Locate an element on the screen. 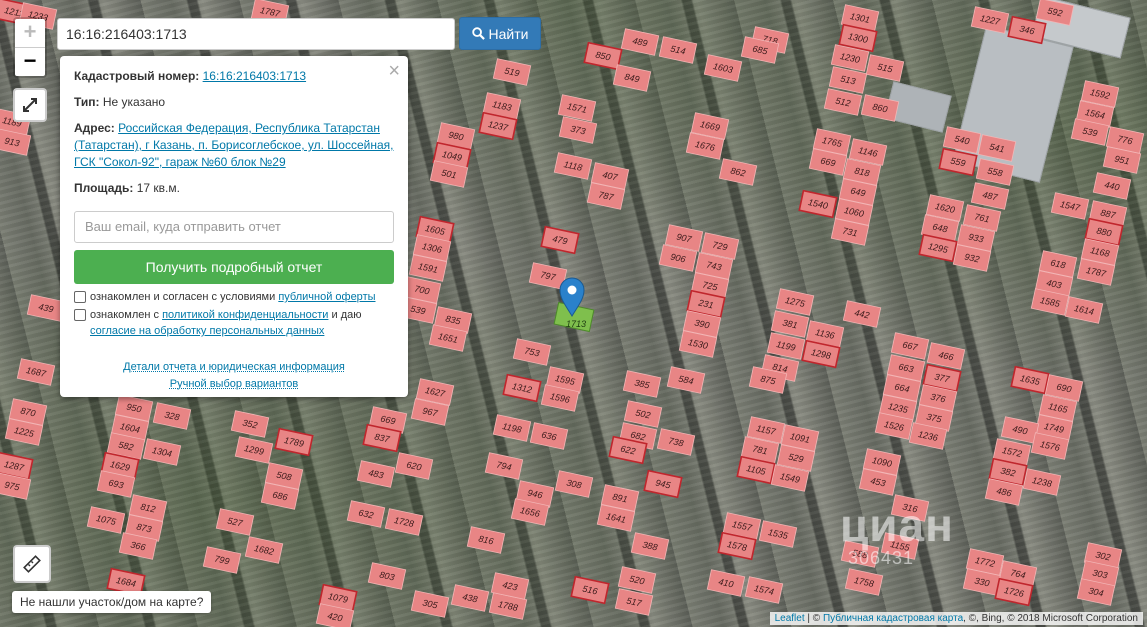 Image resolution: width=1147 pixels, height=627 pixels. parcel: 514 is located at coordinates (678, 50).